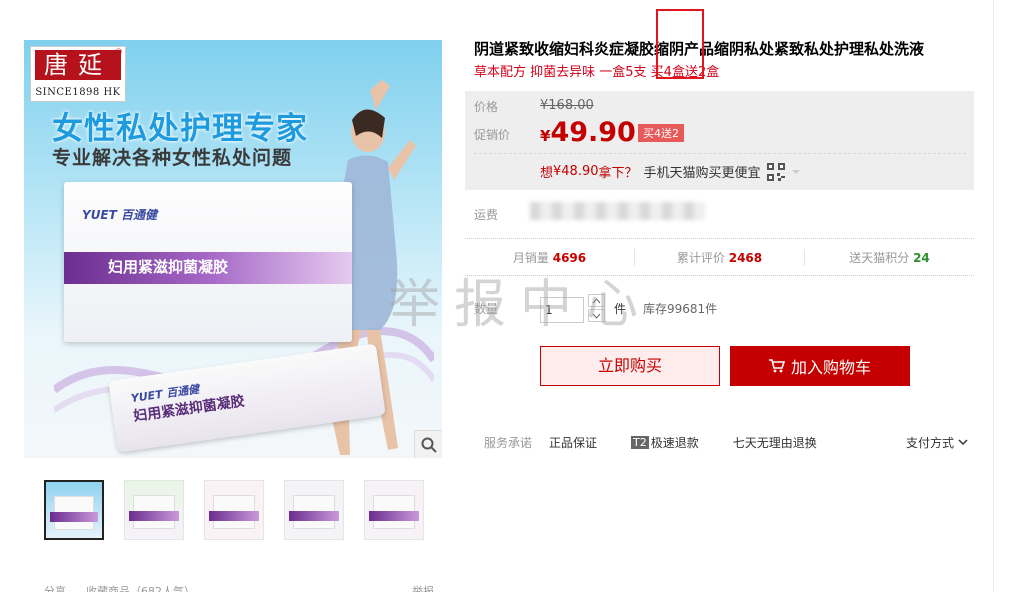 The image size is (1009, 592). What do you see at coordinates (775, 442) in the screenshot?
I see `service-item-return: 七天无理由退换` at bounding box center [775, 442].